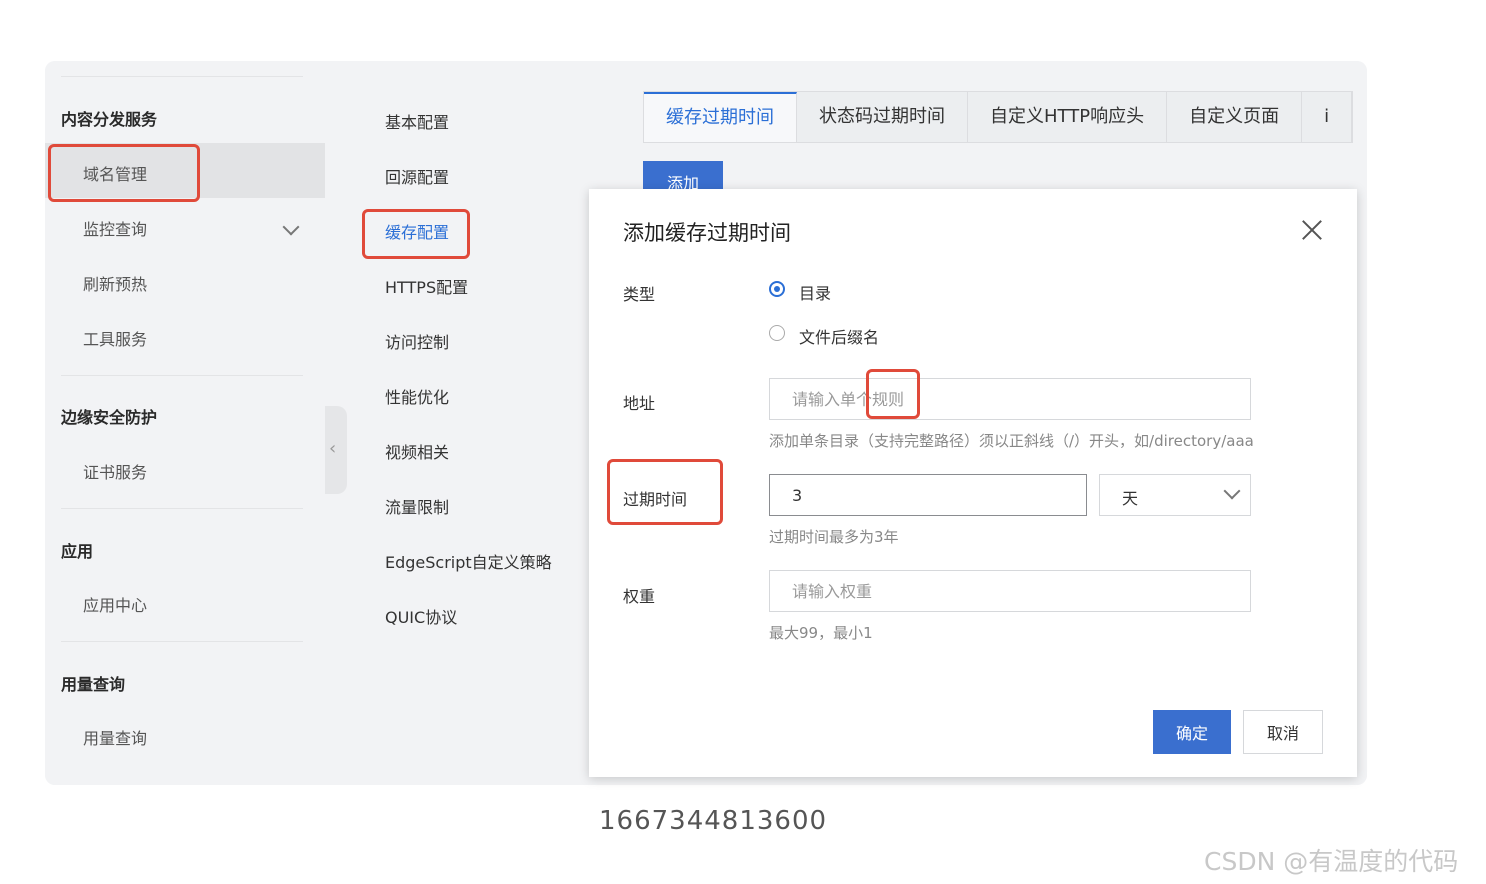 The width and height of the screenshot is (1486, 884). Describe the element at coordinates (777, 333) in the screenshot. I see `type-radio-suffix` at that location.